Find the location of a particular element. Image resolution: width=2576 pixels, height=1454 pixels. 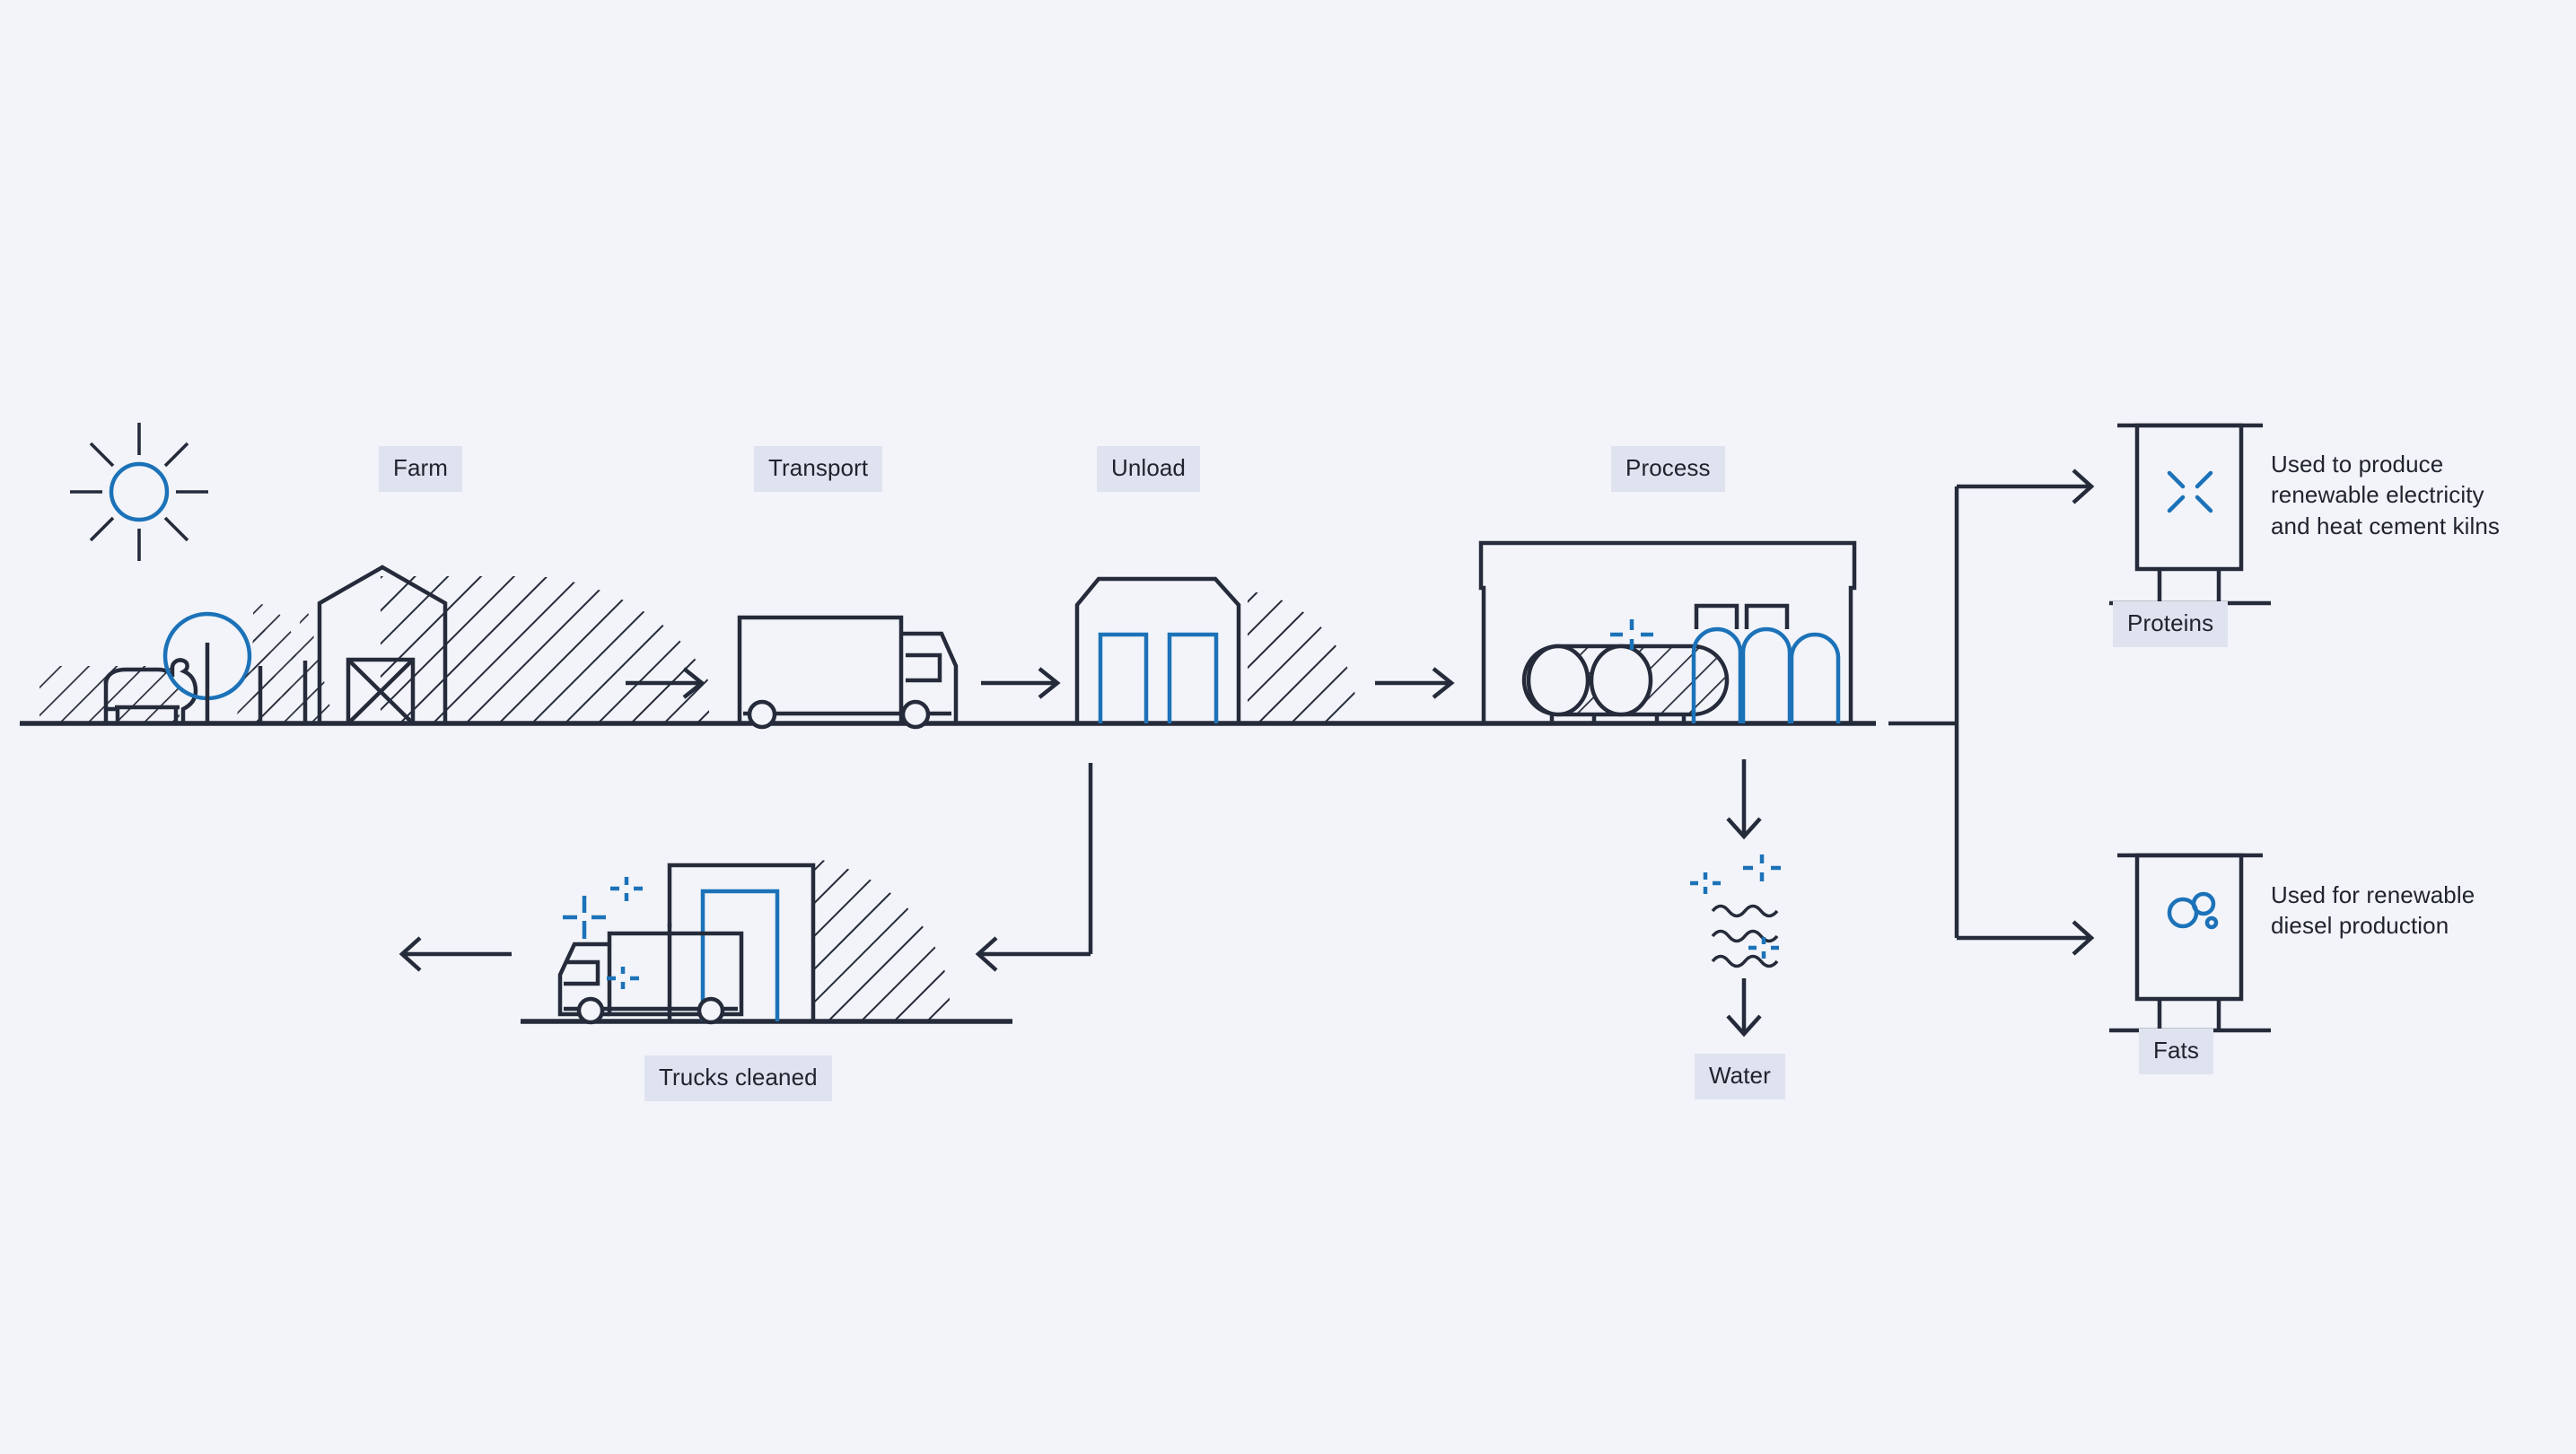

flow-arrow-unload-to-process is located at coordinates (1415, 683).